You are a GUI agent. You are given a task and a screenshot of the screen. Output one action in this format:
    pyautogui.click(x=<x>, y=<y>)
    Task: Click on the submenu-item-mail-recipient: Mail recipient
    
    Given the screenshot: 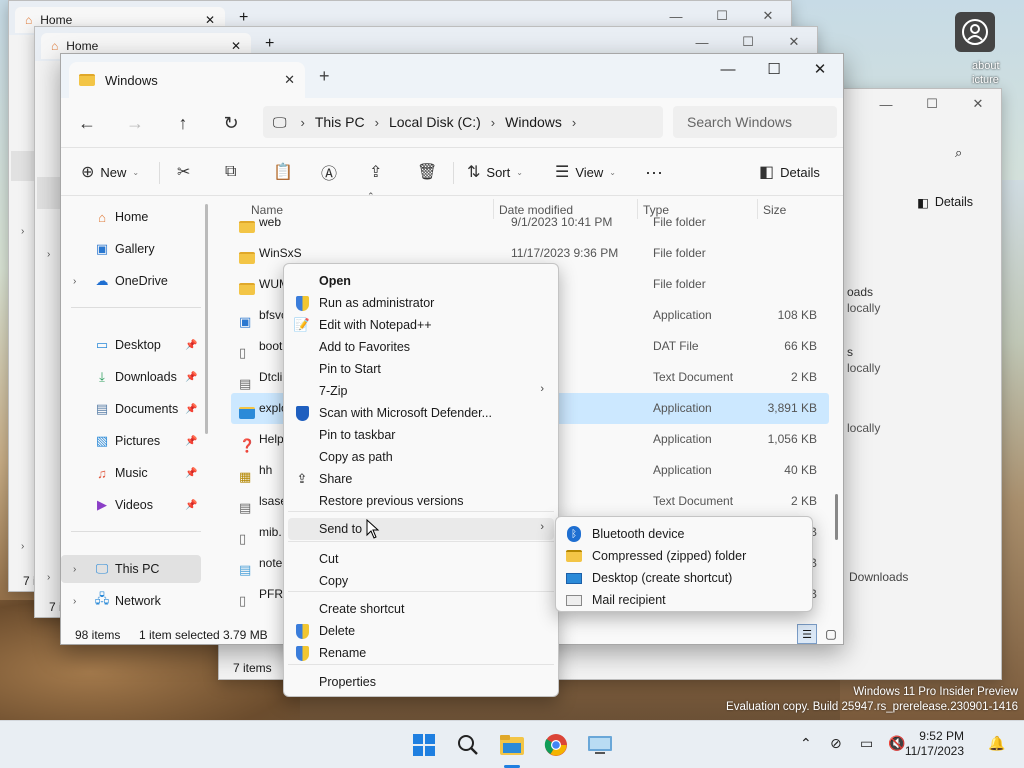 What is the action you would take?
    pyautogui.click(x=684, y=600)
    